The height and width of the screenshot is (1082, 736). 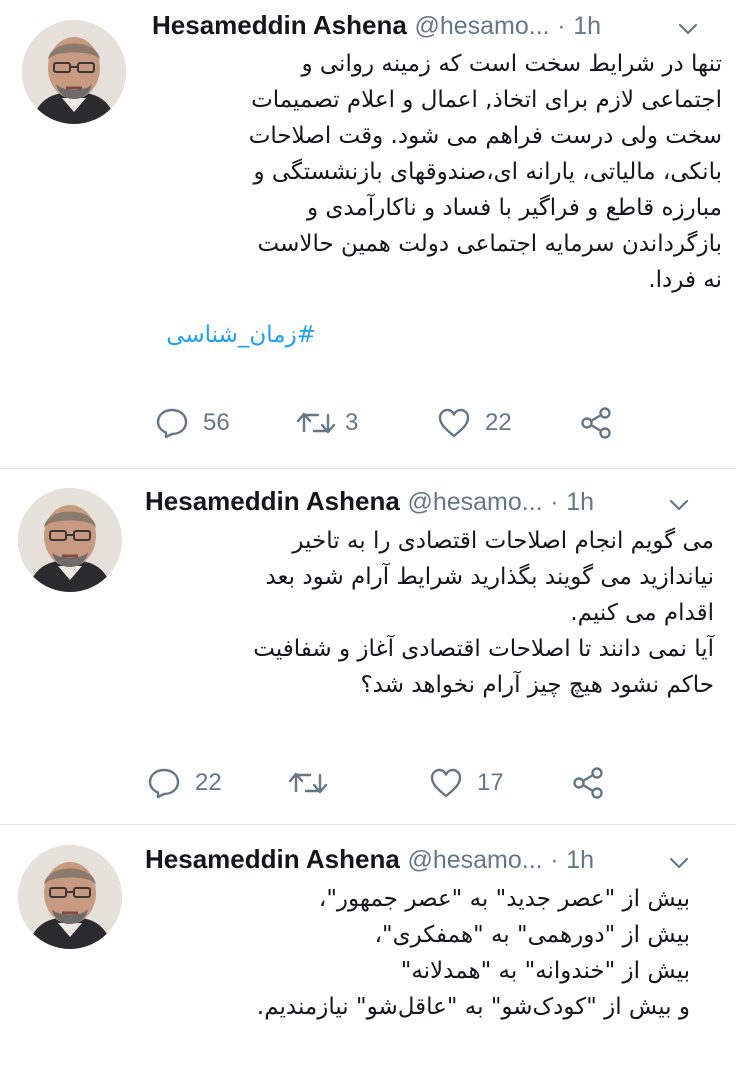 What do you see at coordinates (184, 783) in the screenshot?
I see `reply-button: 22` at bounding box center [184, 783].